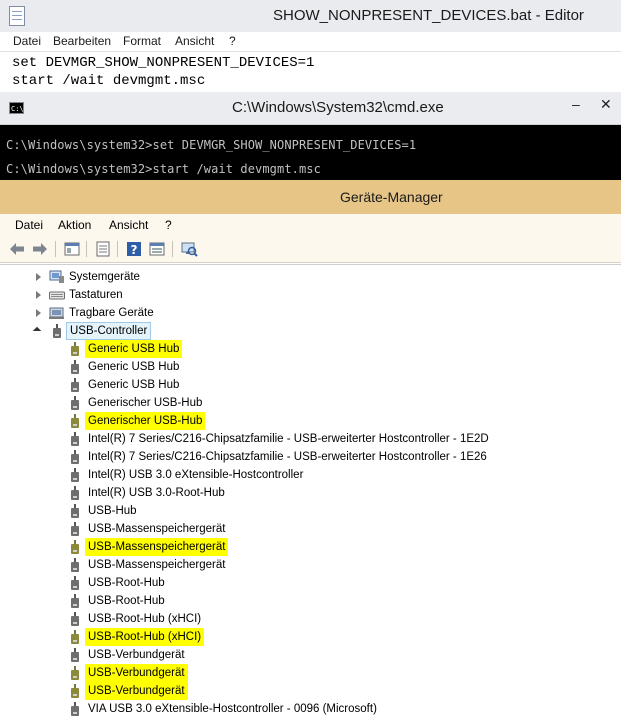 Image resolution: width=621 pixels, height=725 pixels. I want to click on keyboard-icon, so click(57, 295).